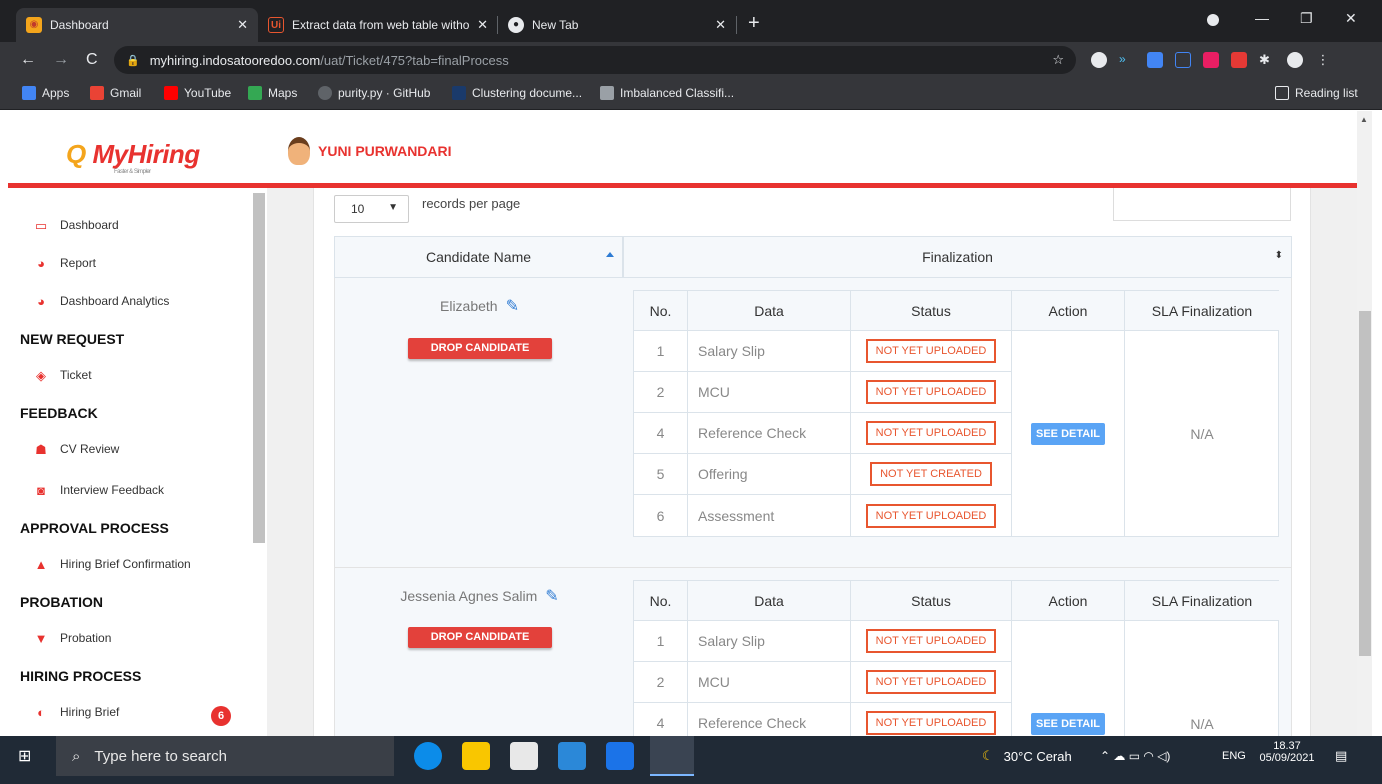 This screenshot has width=1382, height=784. I want to click on sidebar-item-dashboard: ▭ Dashboard, so click(76, 225).